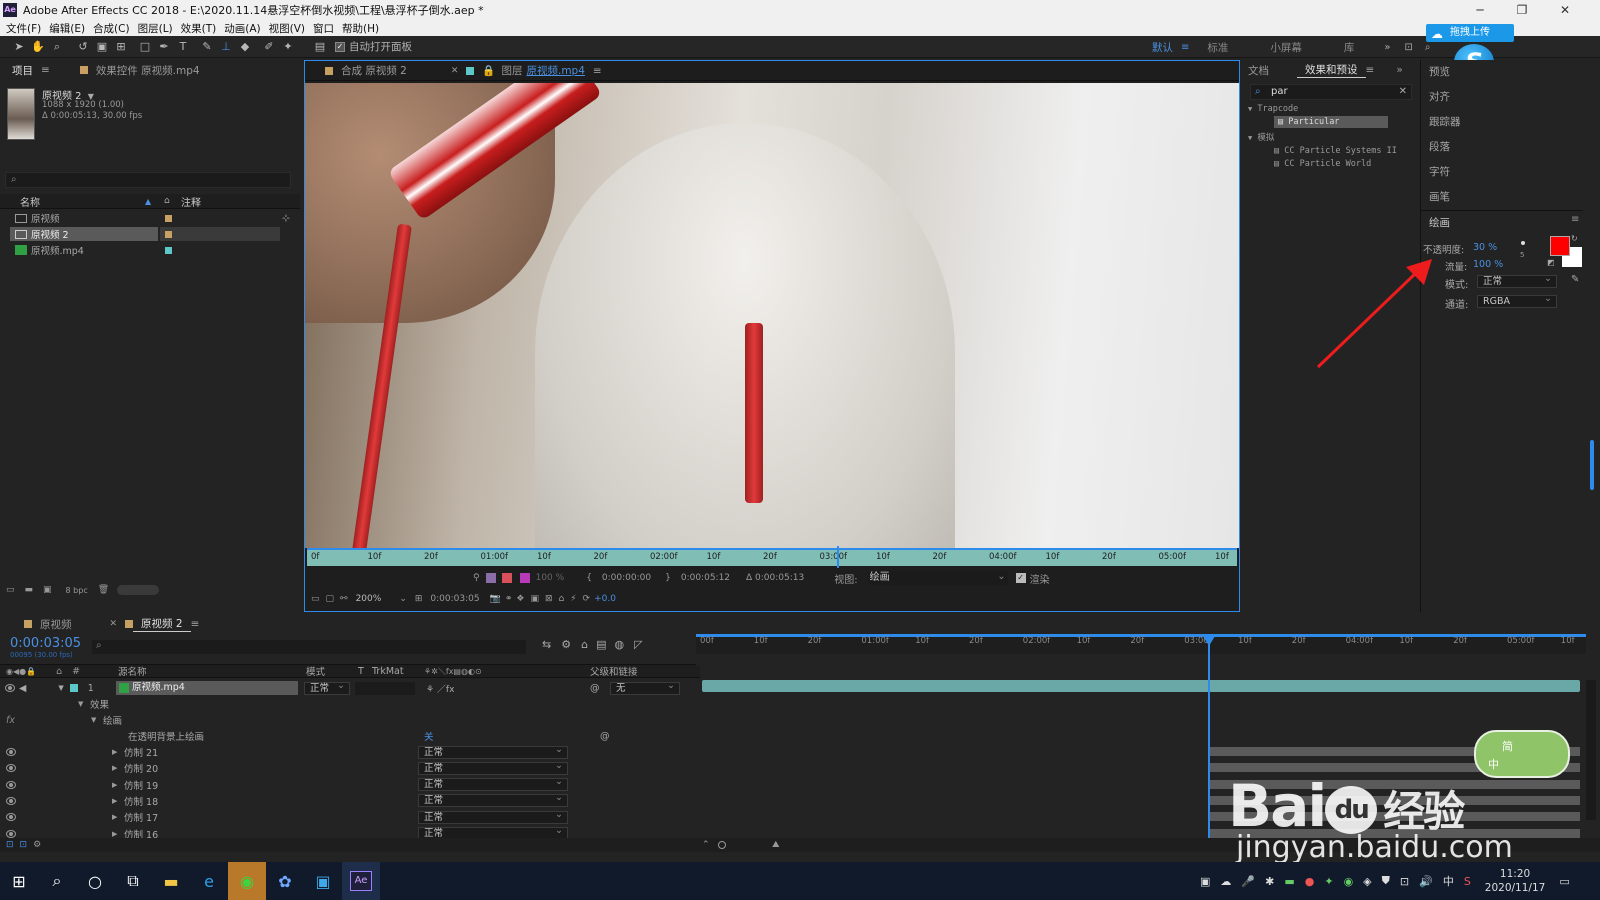 The image size is (1600, 900). What do you see at coordinates (1428, 47) in the screenshot?
I see `help-search-icon: ⌕` at bounding box center [1428, 47].